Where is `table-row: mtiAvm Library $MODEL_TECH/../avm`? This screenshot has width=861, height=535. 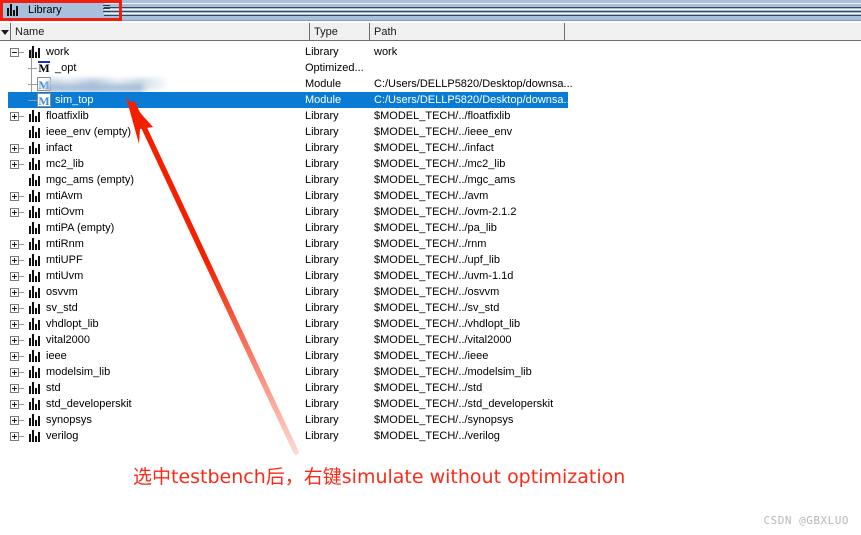
table-row: mtiAvm Library $MODEL_TECH/../avm is located at coordinates (430, 196).